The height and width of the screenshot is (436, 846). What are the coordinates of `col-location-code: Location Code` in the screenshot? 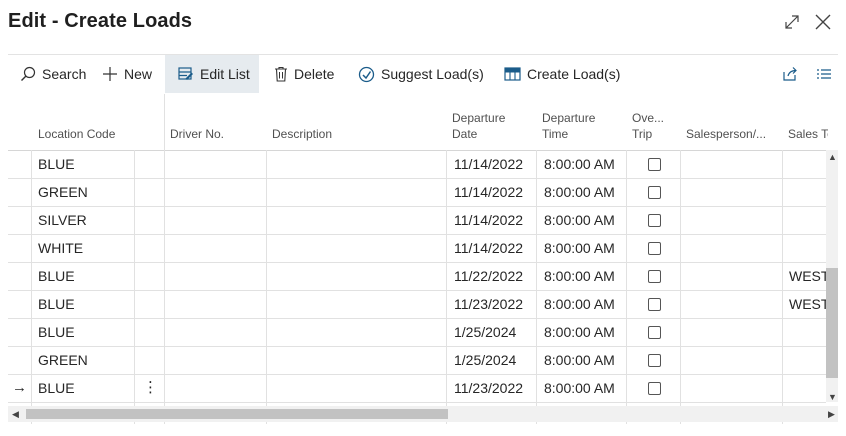 It's located at (76, 134).